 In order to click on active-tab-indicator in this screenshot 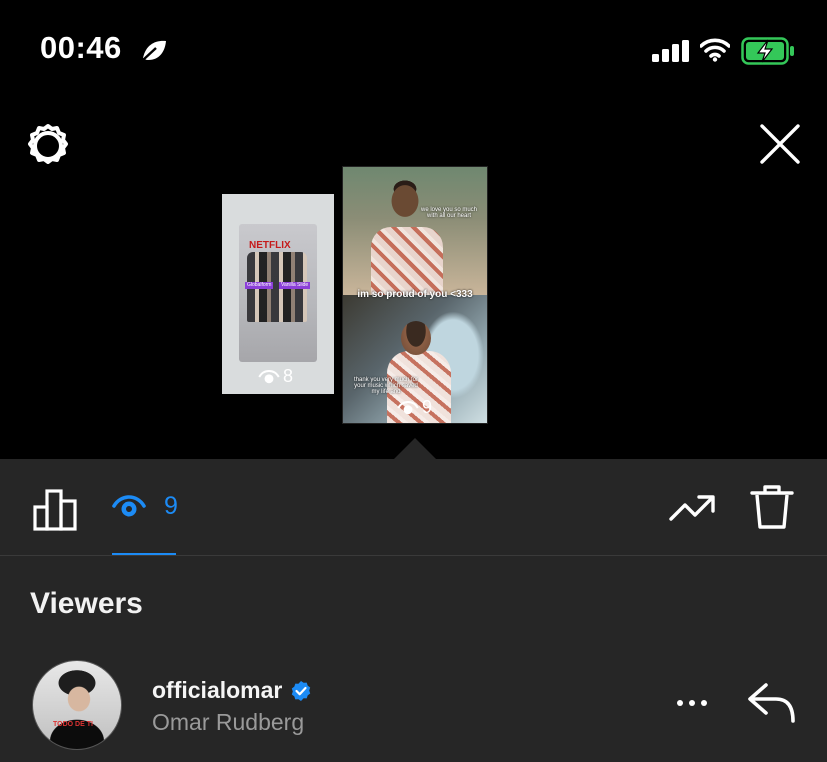, I will do `click(144, 554)`.